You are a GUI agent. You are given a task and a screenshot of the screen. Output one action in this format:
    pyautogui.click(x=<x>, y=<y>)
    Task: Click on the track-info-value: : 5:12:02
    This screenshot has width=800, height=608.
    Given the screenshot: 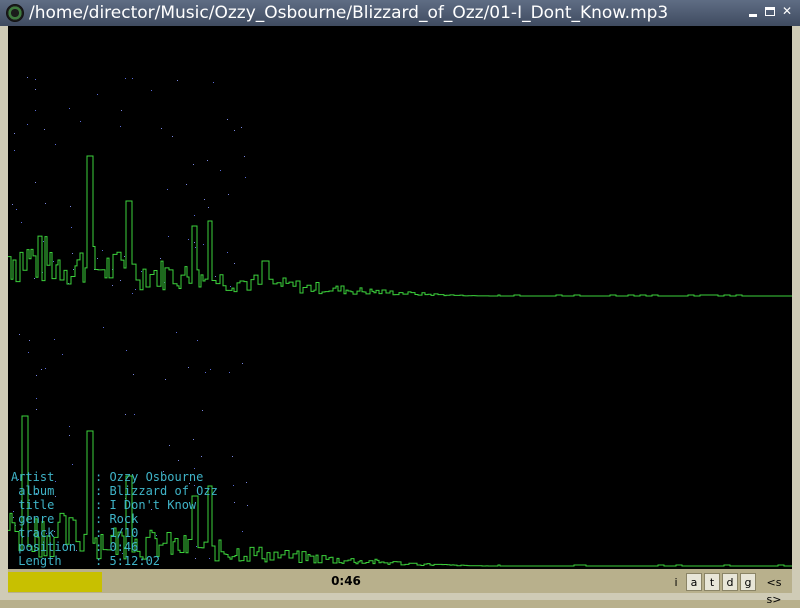 What is the action you would take?
    pyautogui.click(x=128, y=561)
    